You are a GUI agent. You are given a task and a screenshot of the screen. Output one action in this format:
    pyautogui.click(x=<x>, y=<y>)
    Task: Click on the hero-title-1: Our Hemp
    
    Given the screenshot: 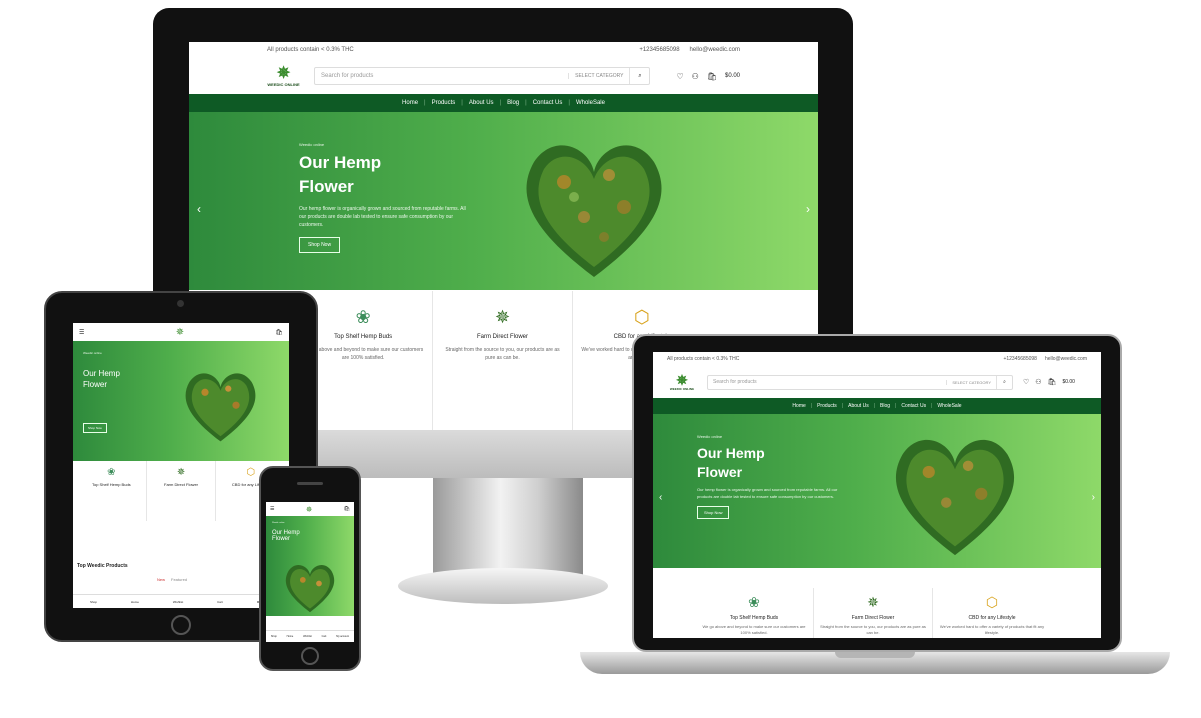 What is the action you would take?
    pyautogui.click(x=731, y=453)
    